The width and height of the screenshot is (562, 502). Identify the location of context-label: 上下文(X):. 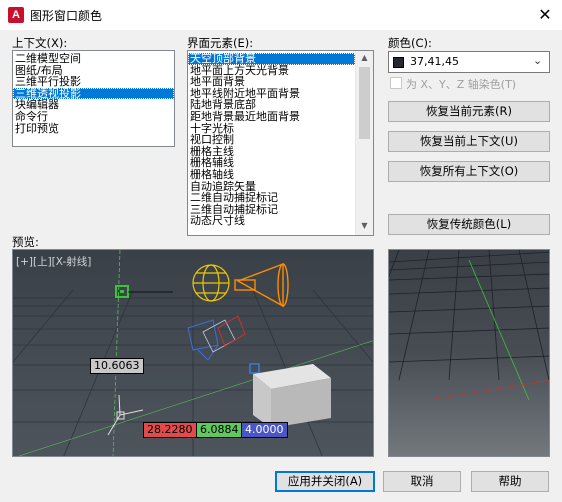
(40, 43).